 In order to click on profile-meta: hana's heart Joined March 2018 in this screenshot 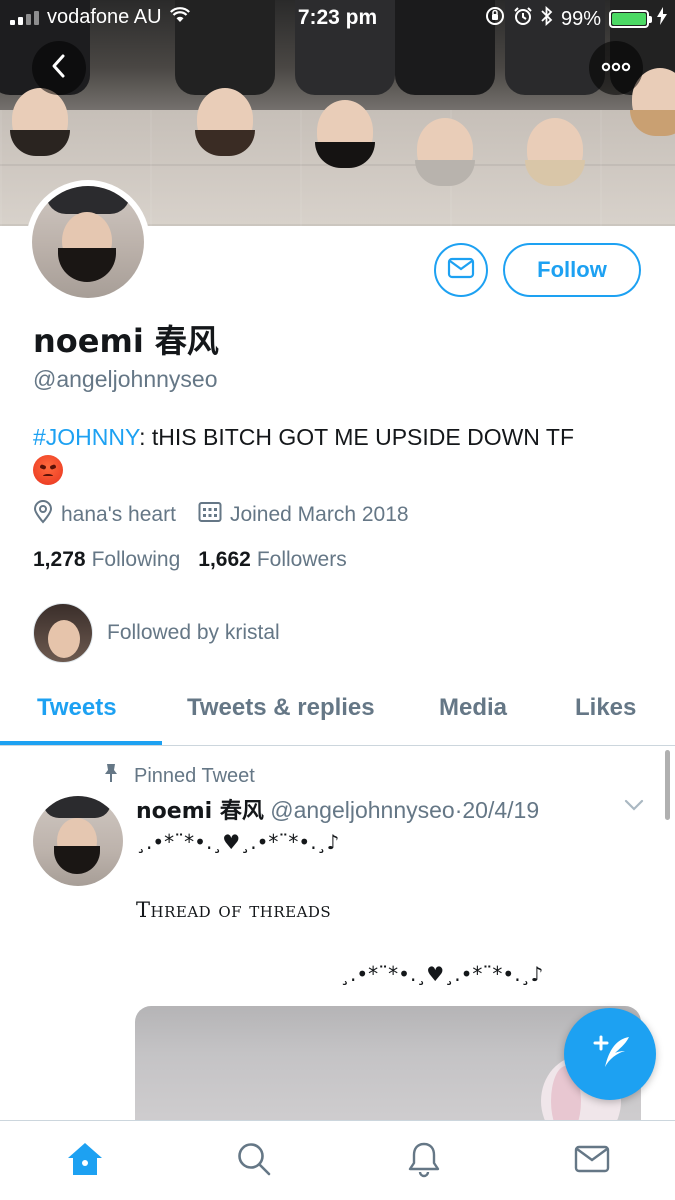, I will do `click(232, 515)`.